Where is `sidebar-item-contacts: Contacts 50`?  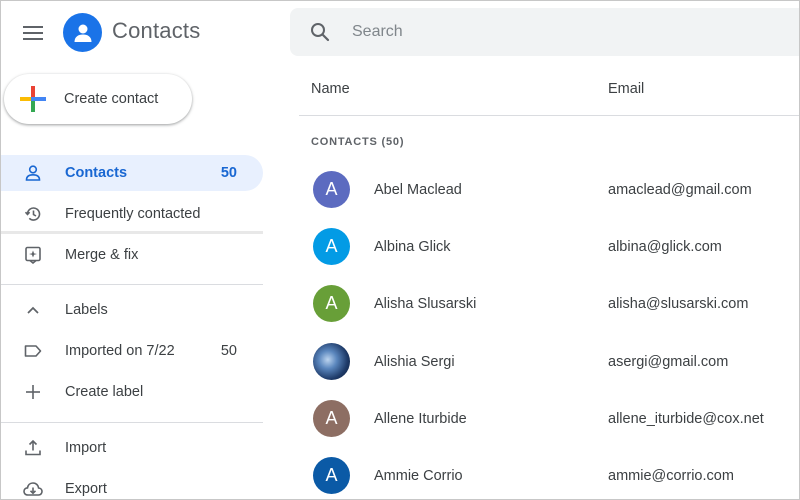 sidebar-item-contacts: Contacts 50 is located at coordinates (132, 173).